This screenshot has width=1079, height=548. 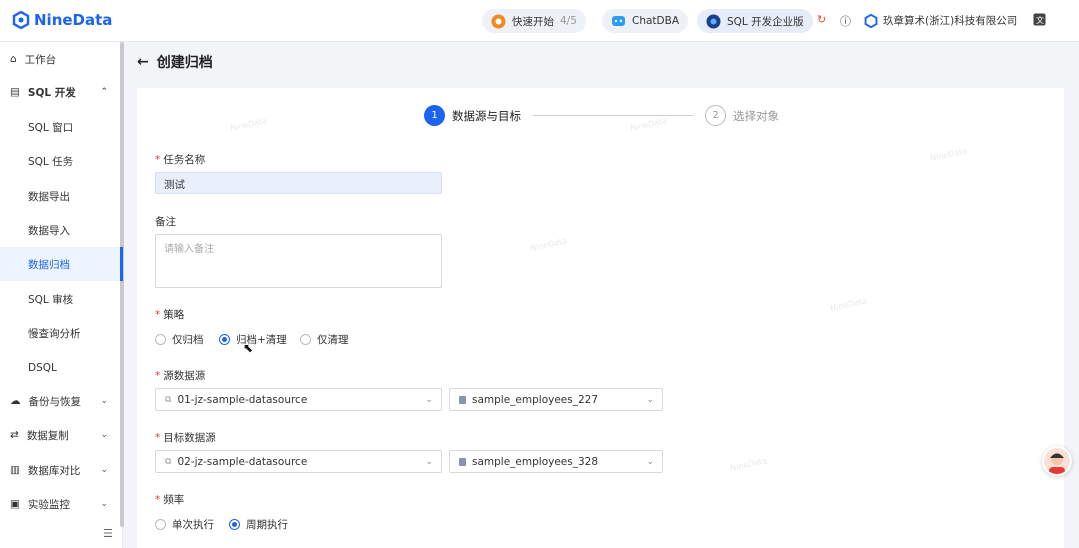 I want to click on source-datasource-select: ⧉ 01-jz-sample-datasource ⌄, so click(x=298, y=399).